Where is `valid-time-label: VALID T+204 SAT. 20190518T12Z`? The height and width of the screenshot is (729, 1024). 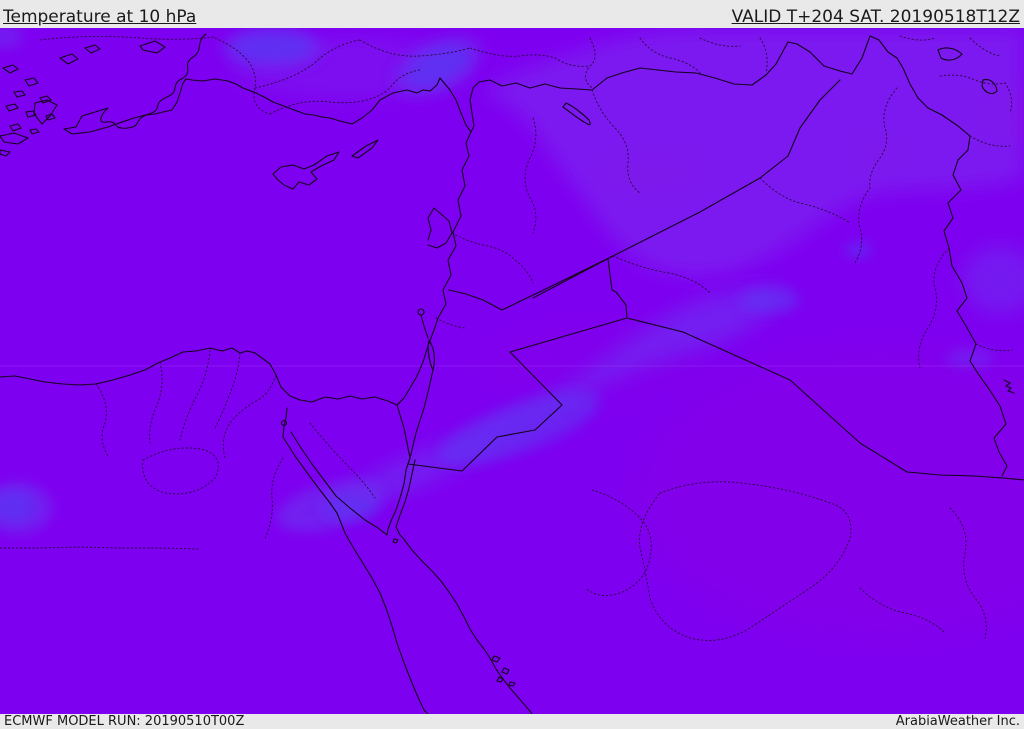
valid-time-label: VALID T+204 SAT. 20190518T12Z is located at coordinates (875, 17).